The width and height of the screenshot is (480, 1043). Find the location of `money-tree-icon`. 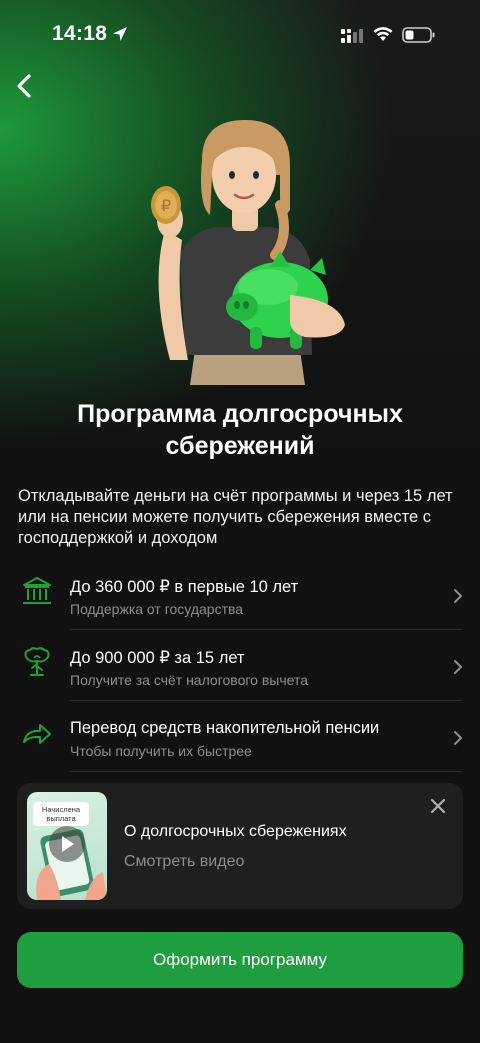

money-tree-icon is located at coordinates (37, 661).